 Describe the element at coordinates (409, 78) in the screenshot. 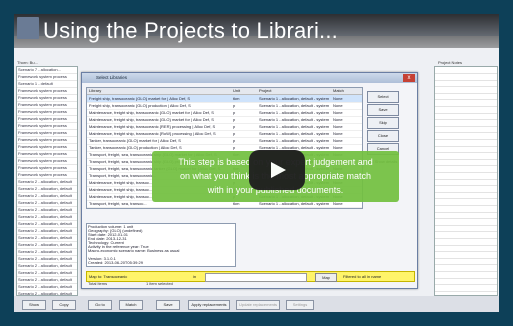

I see `close-icon: x` at that location.